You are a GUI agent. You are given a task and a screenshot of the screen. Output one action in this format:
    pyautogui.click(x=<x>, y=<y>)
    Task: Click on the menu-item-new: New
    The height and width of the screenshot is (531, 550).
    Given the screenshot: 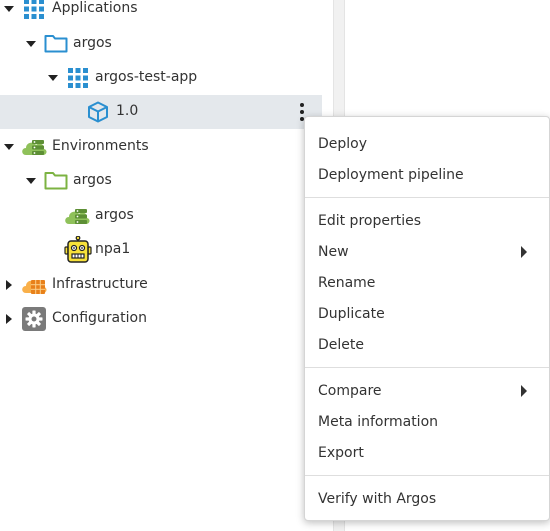 What is the action you would take?
    pyautogui.click(x=427, y=251)
    